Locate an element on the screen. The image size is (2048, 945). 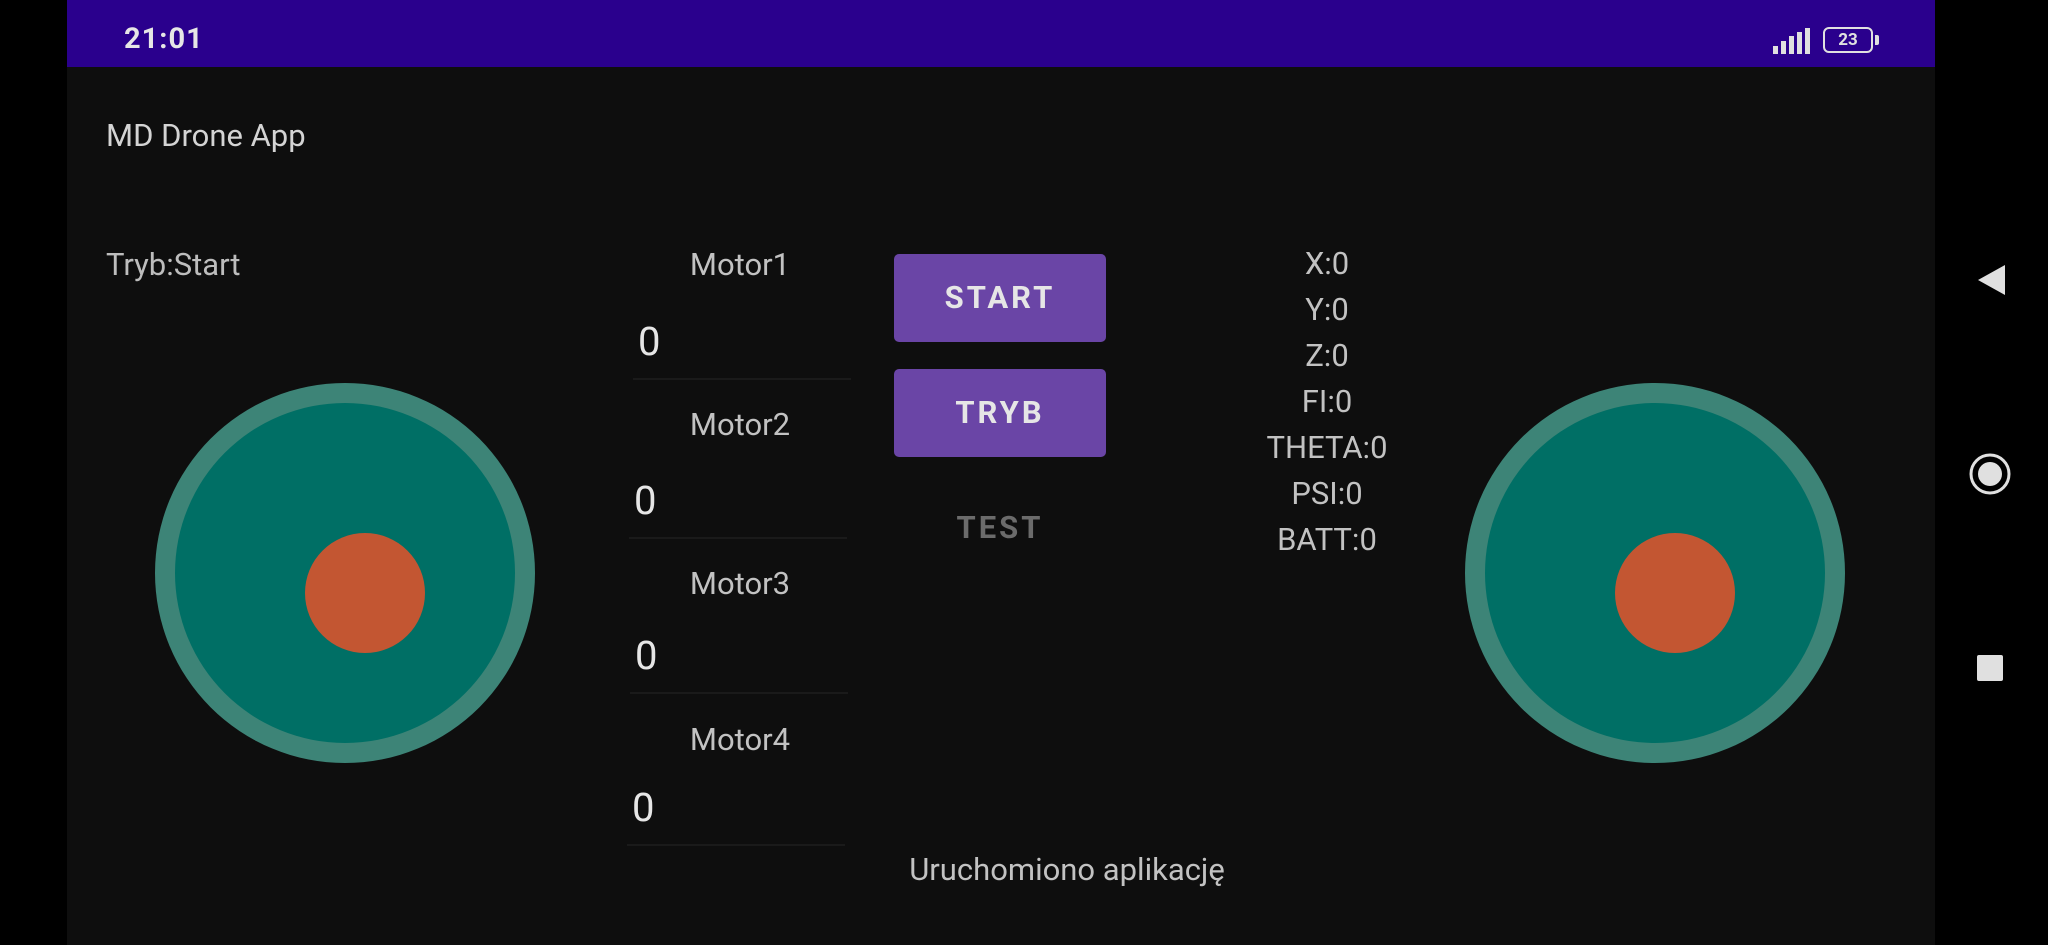
tryb-button: TRYB is located at coordinates (1000, 413).